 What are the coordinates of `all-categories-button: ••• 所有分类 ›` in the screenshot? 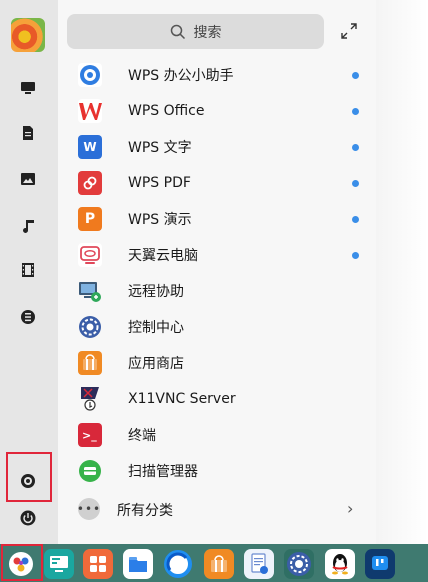 It's located at (217, 509).